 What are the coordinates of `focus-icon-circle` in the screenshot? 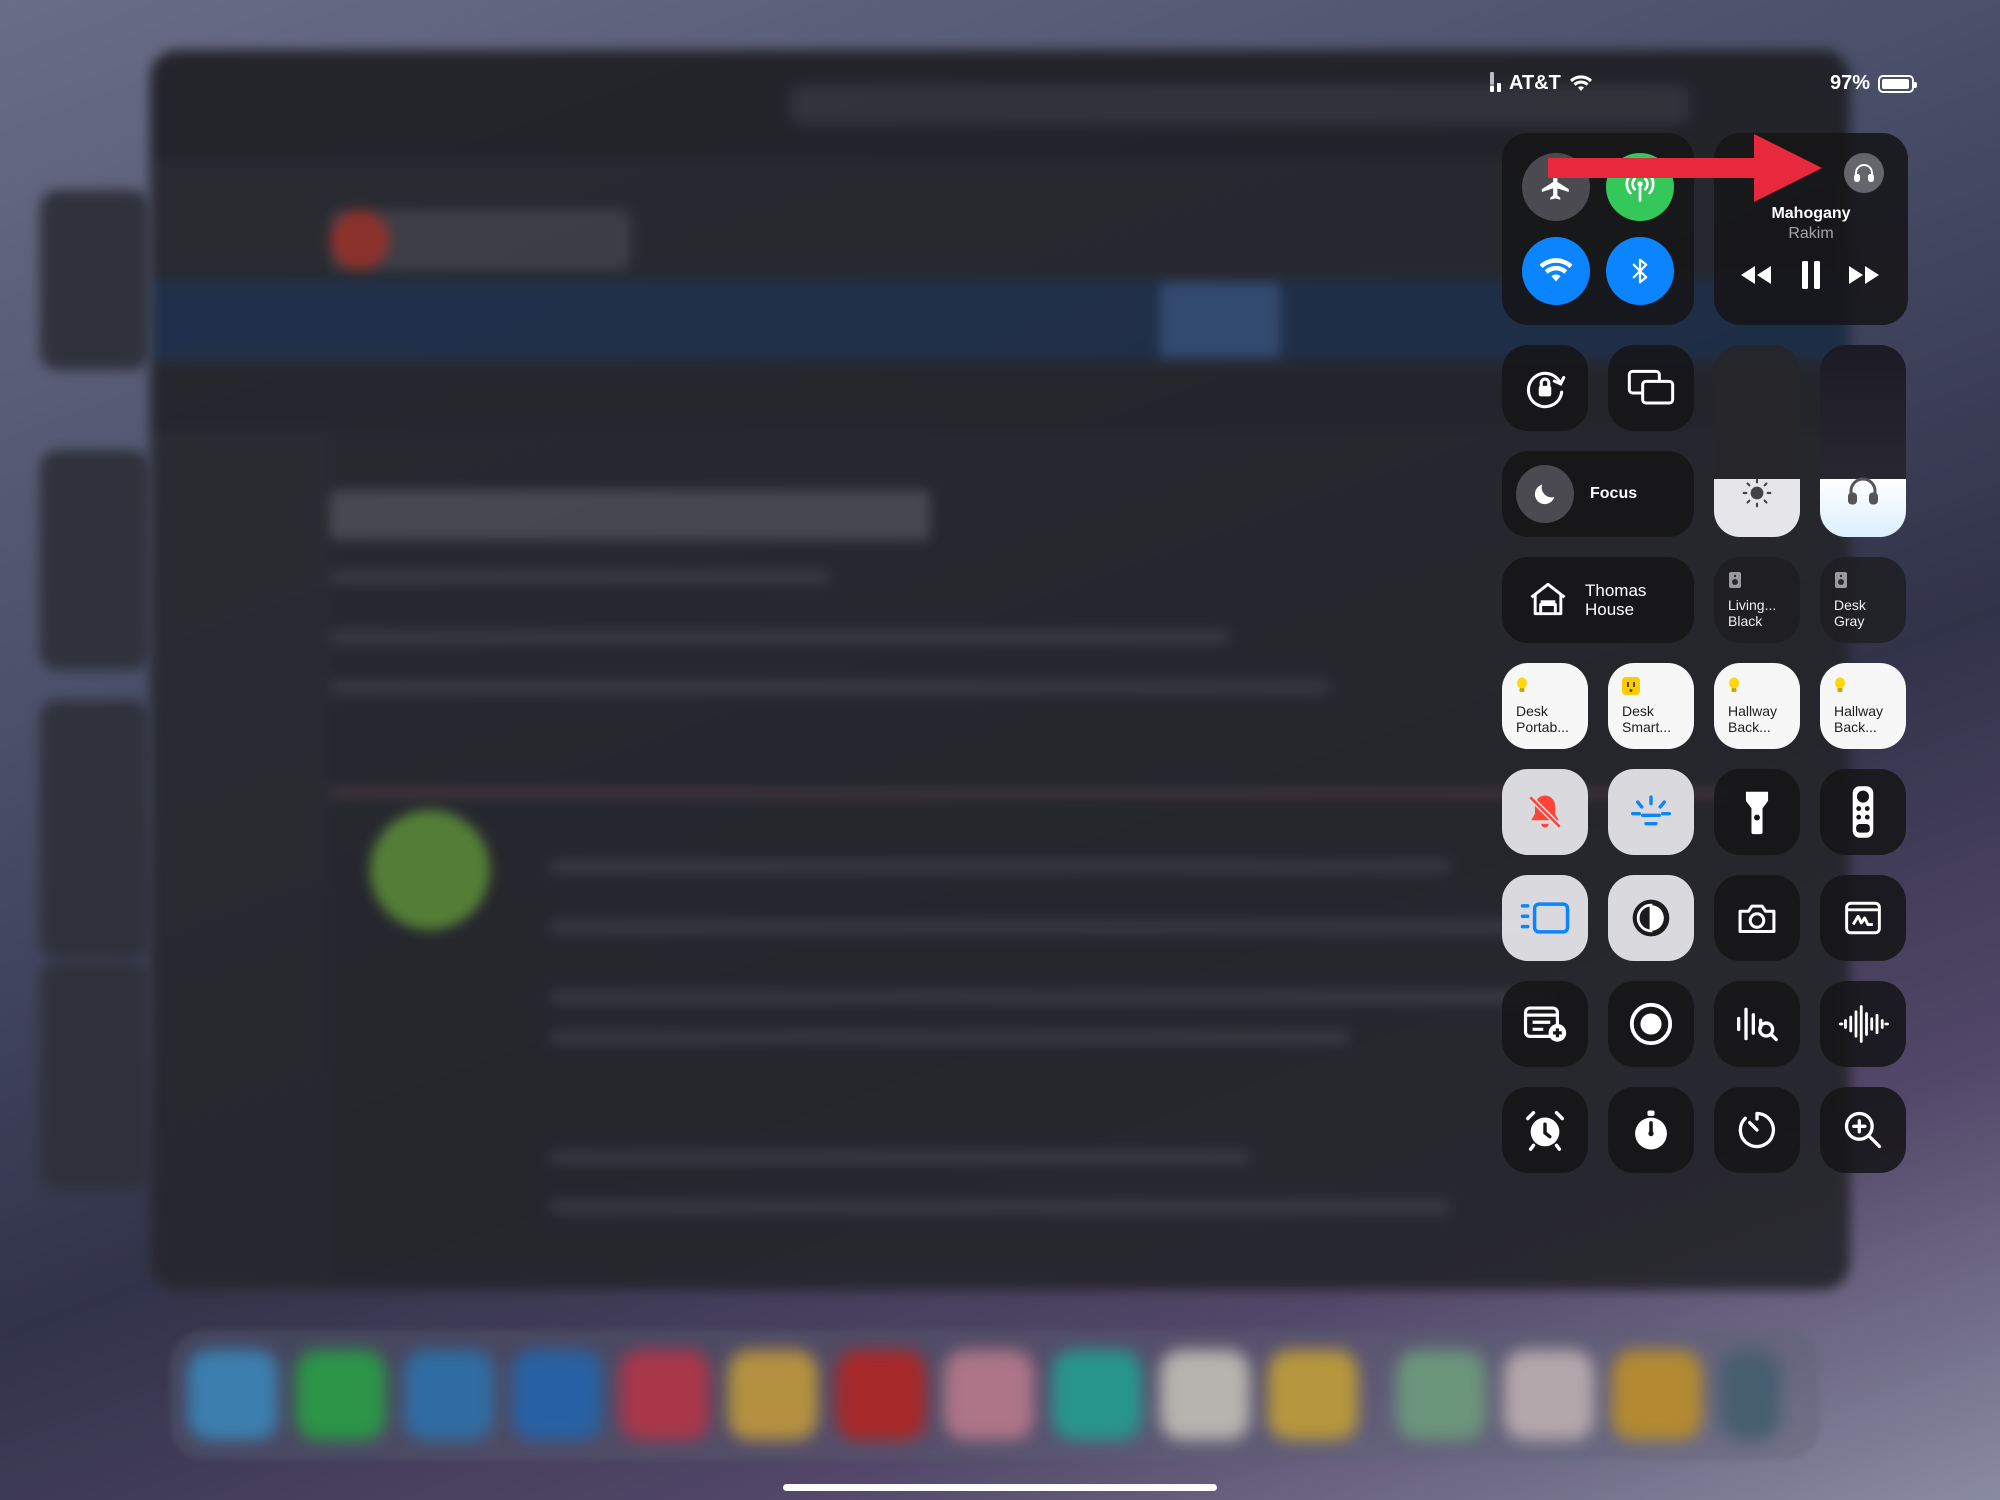 It's located at (1545, 494).